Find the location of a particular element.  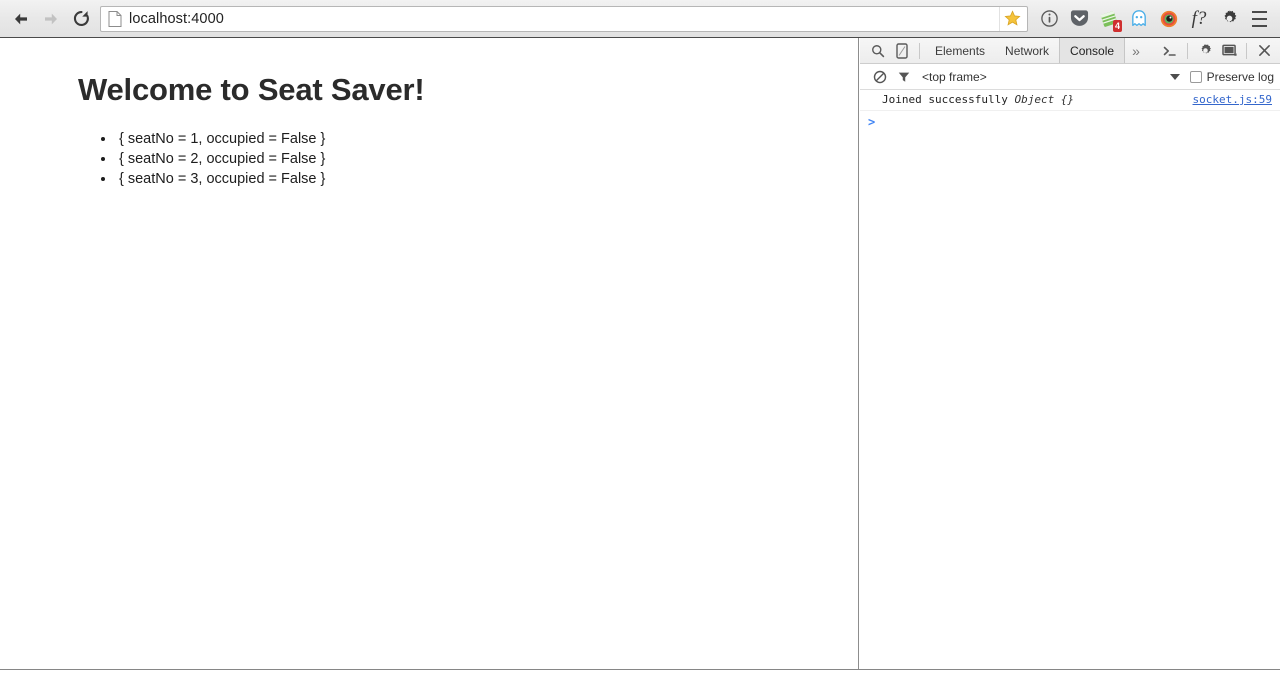

ghostery-icon is located at coordinates (1139, 19).